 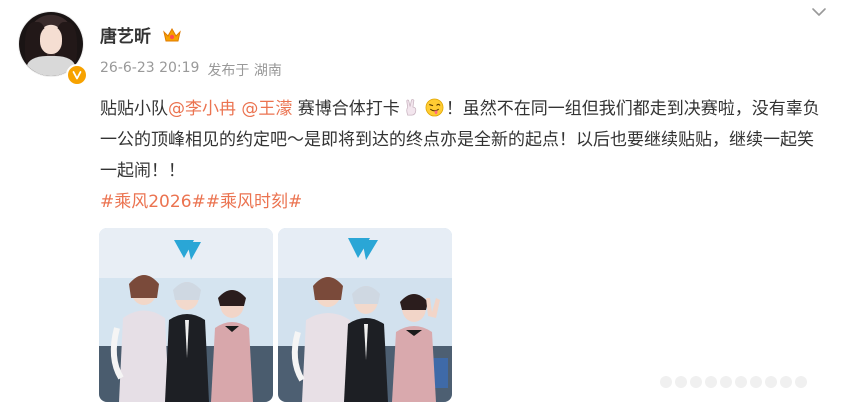 I want to click on avatar-face, so click(x=51, y=40).